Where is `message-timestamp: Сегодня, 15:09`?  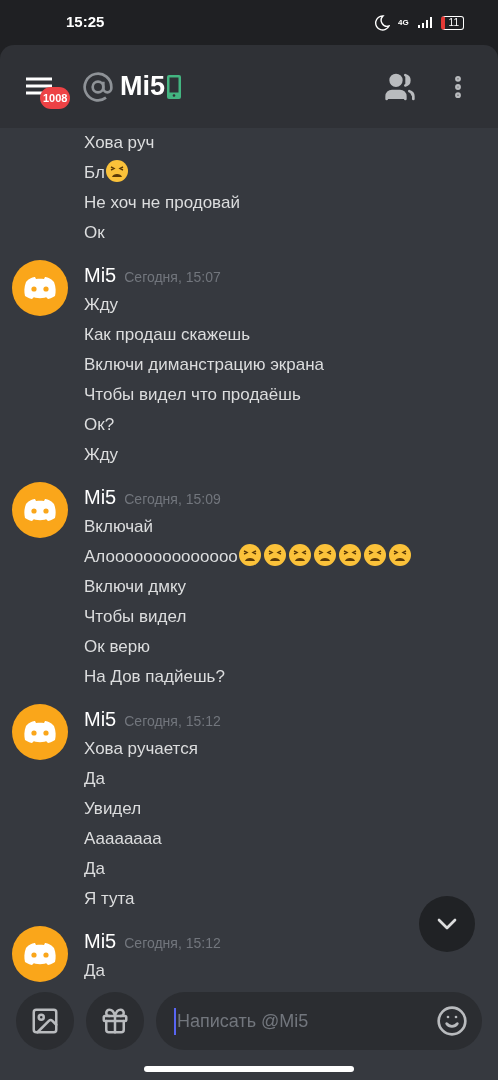 message-timestamp: Сегодня, 15:09 is located at coordinates (172, 499).